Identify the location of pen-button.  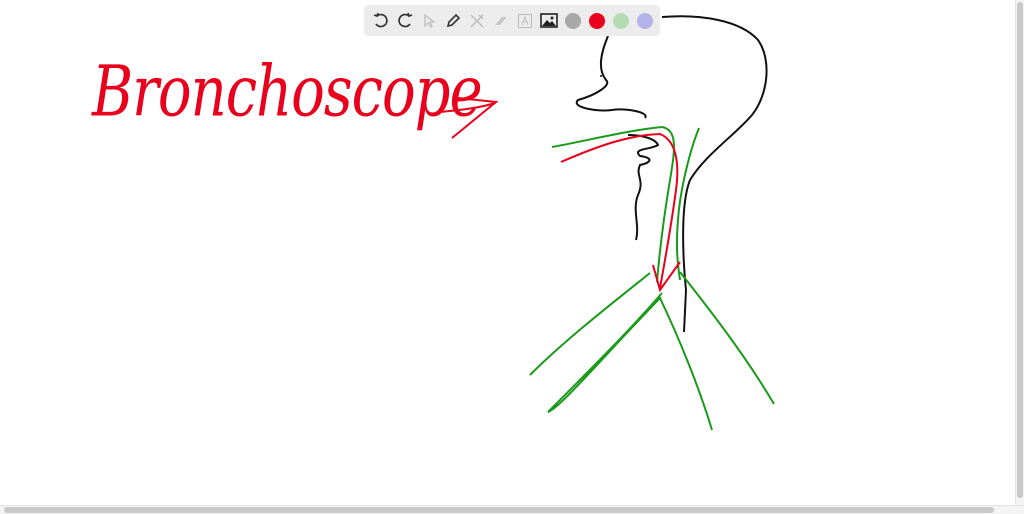
(452, 21).